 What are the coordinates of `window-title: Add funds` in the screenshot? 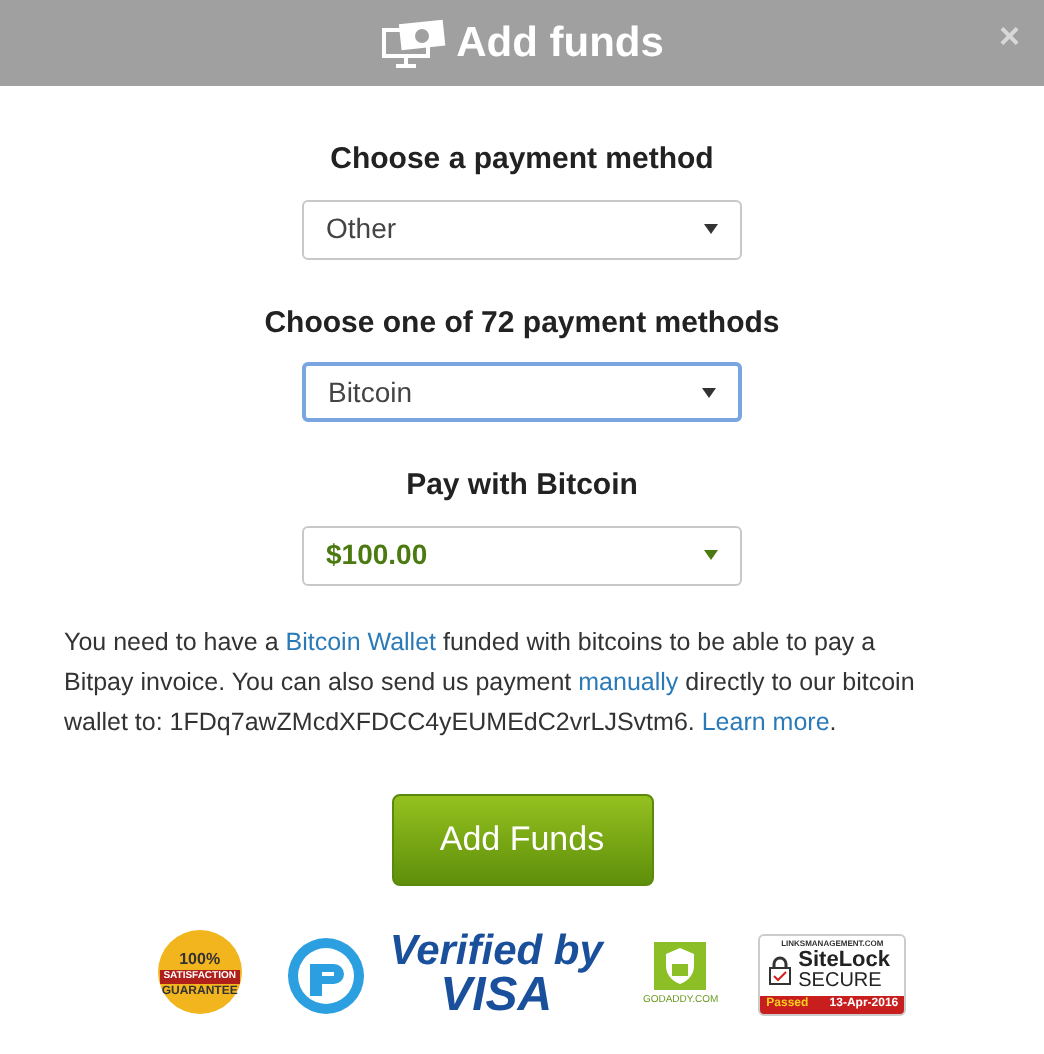 It's located at (560, 43).